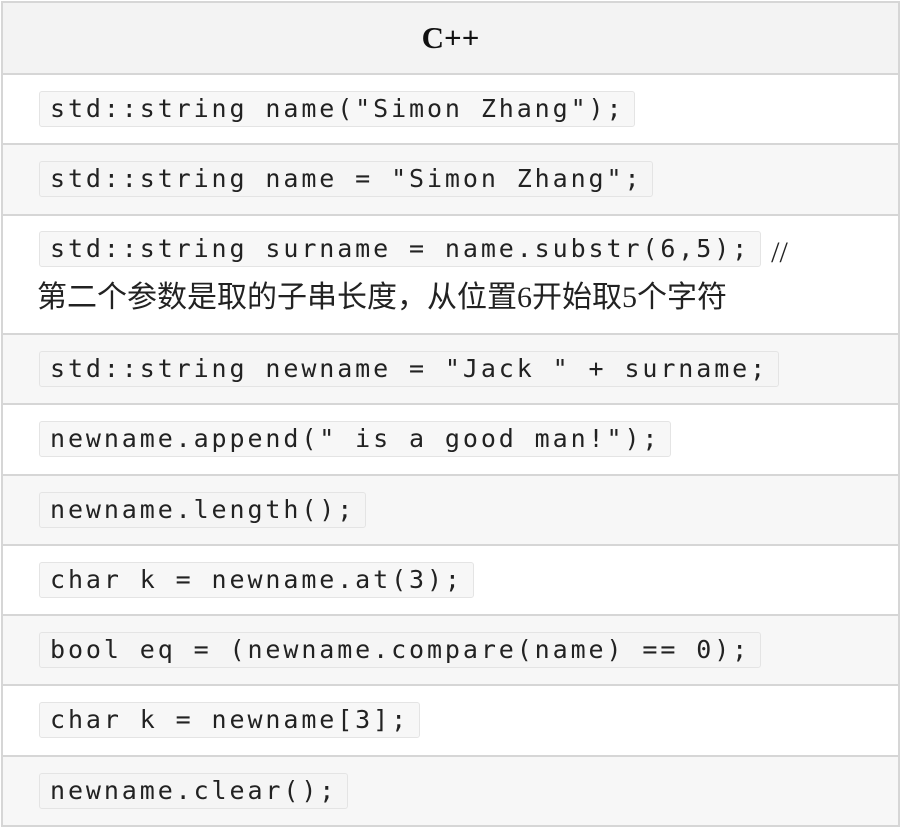  I want to click on table-cell: newname.length();, so click(450, 509).